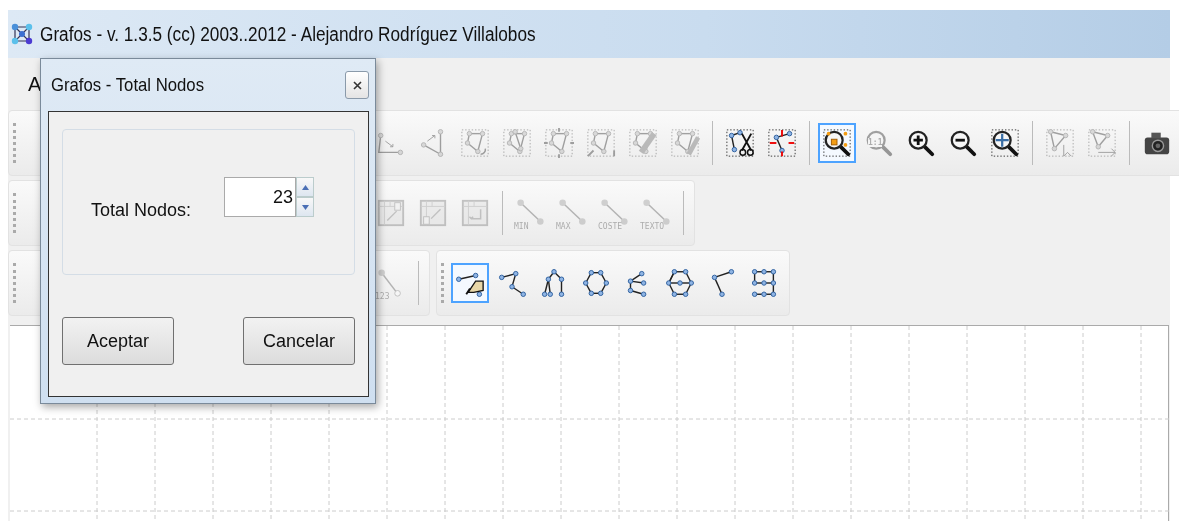 The width and height of the screenshot is (1179, 521). I want to click on window-title: Grafos - v. 1.3.5 (cc) 2003..2012 - Alejandro Rodríguez Villalobos, so click(288, 34).